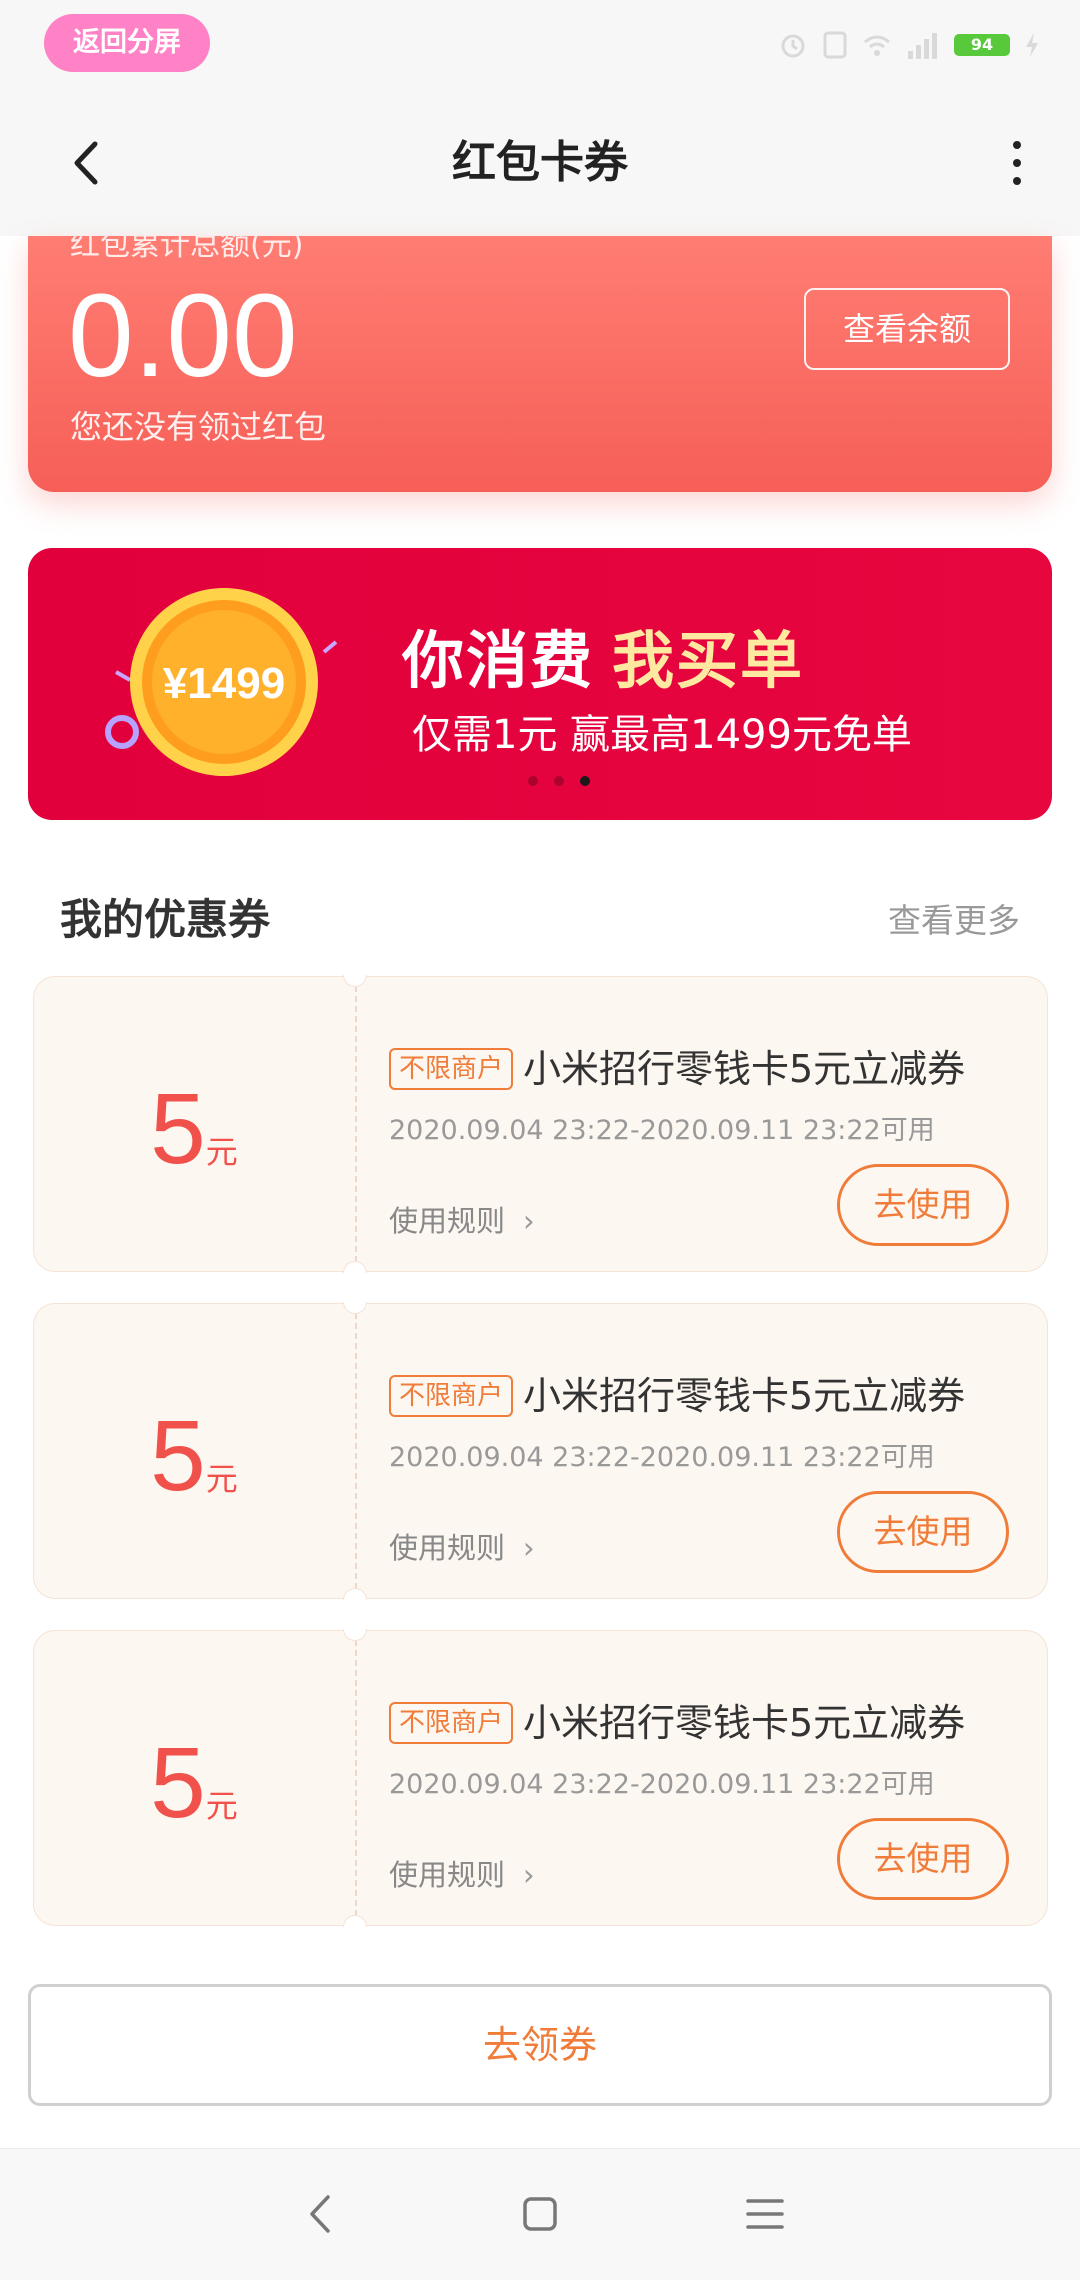 The height and width of the screenshot is (2280, 1080). I want to click on get-coupons-button: 去领券, so click(540, 2045).